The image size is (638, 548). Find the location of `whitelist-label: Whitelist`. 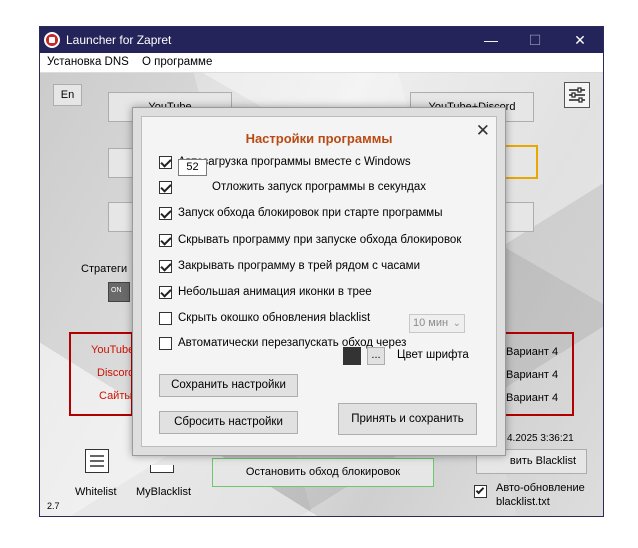

whitelist-label: Whitelist is located at coordinates (96, 492).